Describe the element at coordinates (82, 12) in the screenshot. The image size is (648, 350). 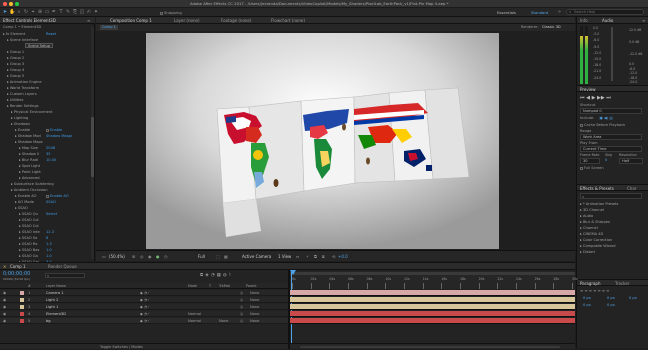
I see `eraser-tool-icon: ◫` at that location.